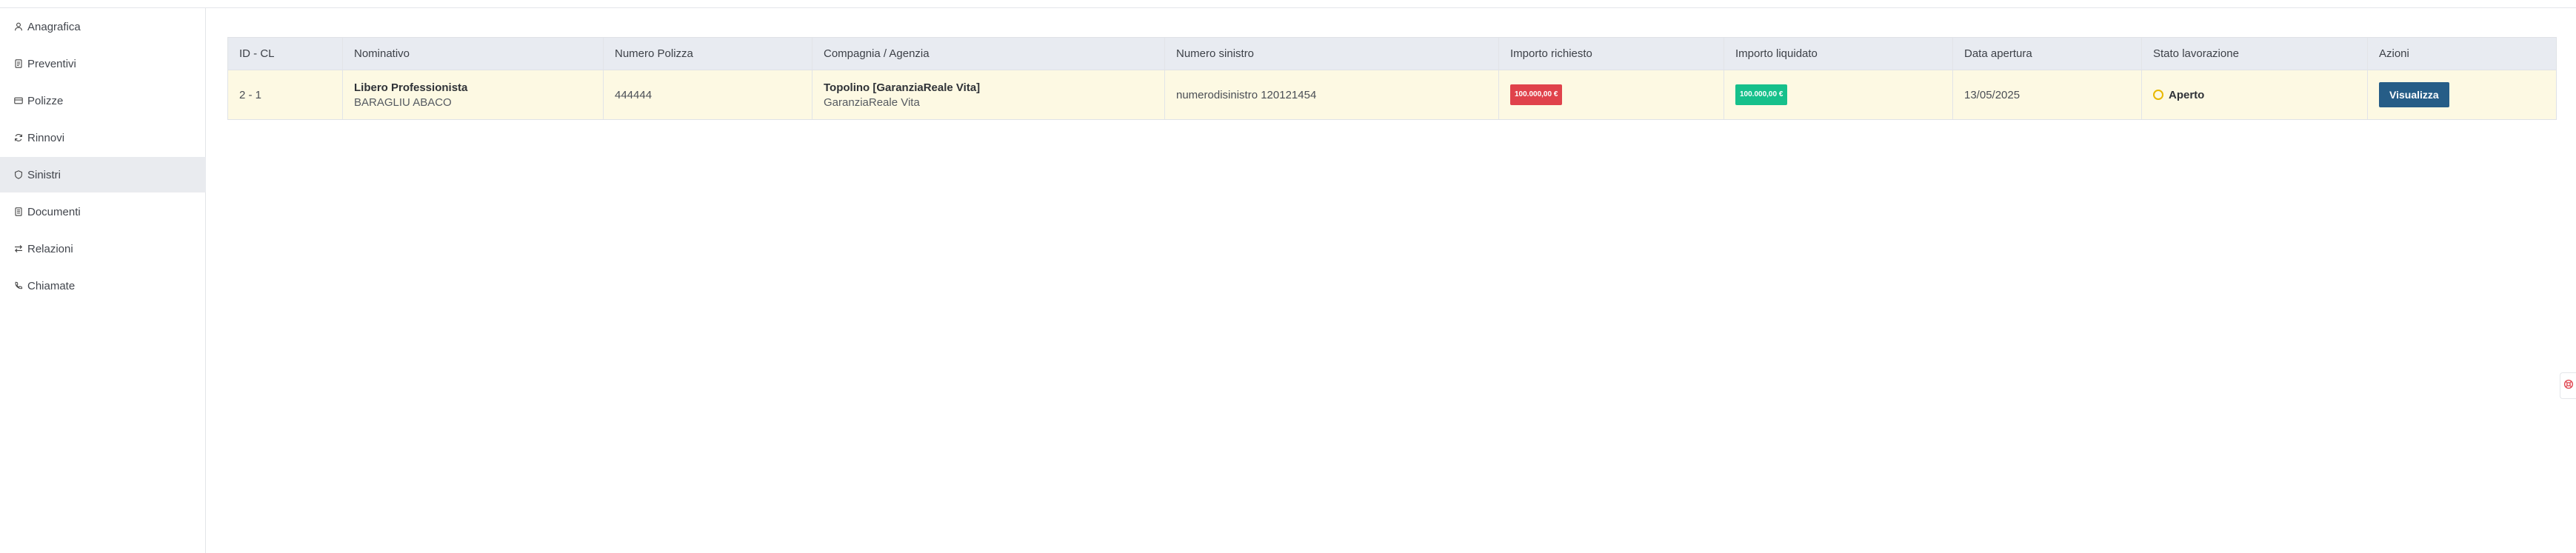 The image size is (2576, 553). I want to click on compagnia-sub: GaranziaReale Vita, so click(872, 102).